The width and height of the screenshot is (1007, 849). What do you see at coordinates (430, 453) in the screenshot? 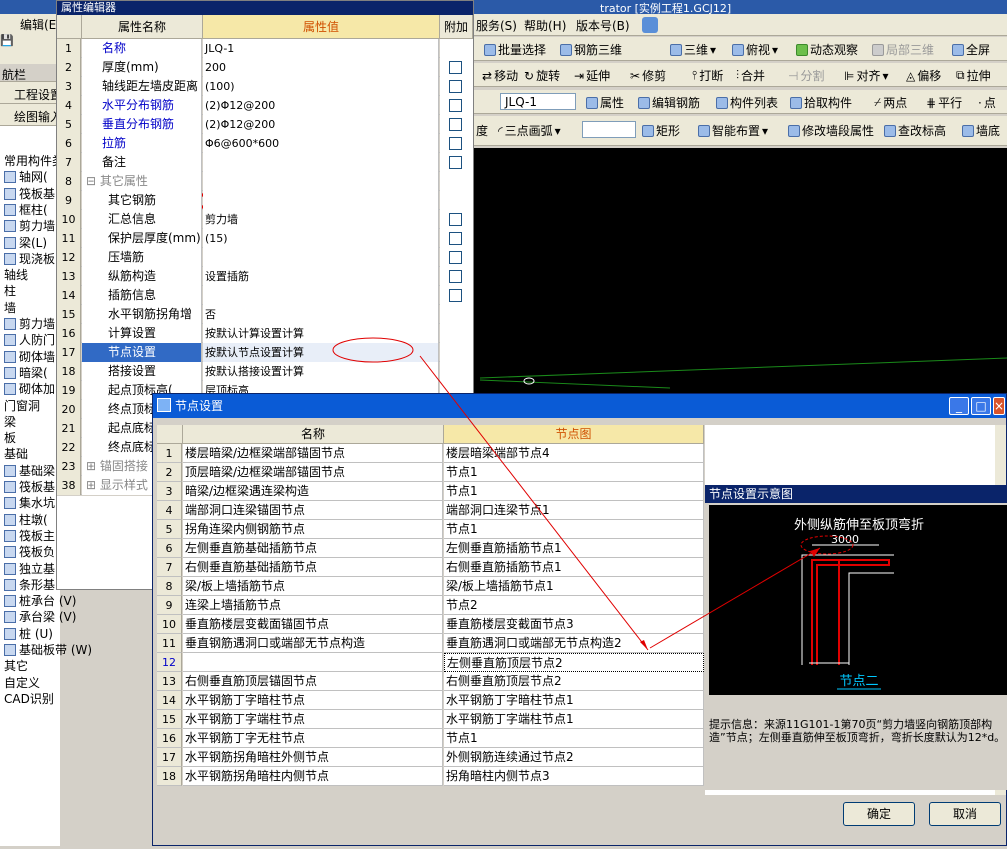
I see `node-row: 1 楼层暗梁/边框梁端部锚固节点 楼层暗梁端部节点4` at bounding box center [430, 453].